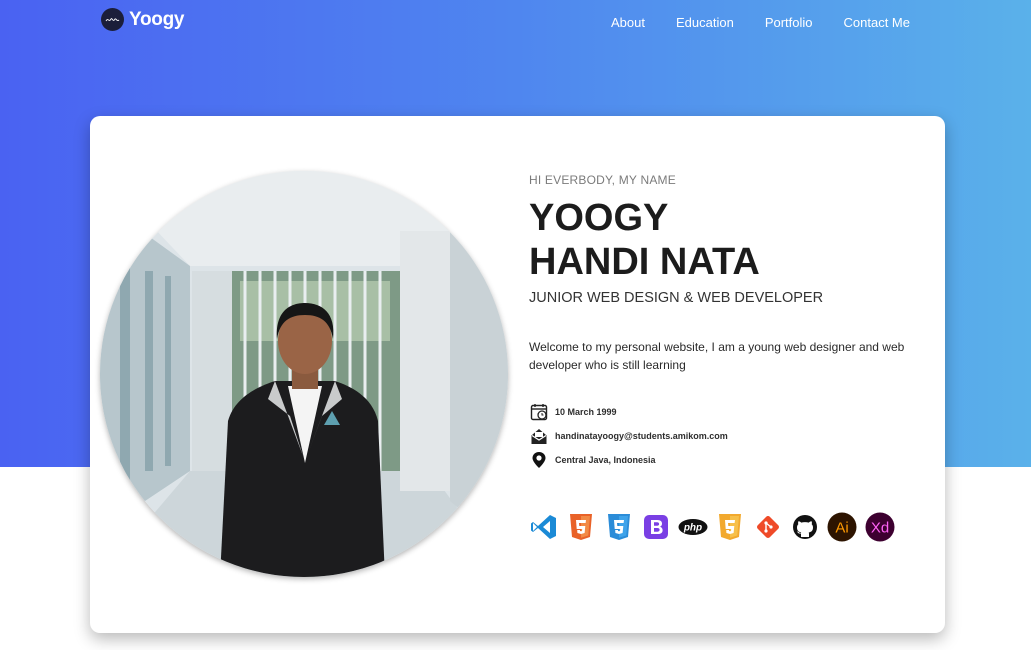  Describe the element at coordinates (157, 19) in the screenshot. I see `brand-name: Yoogy` at that location.